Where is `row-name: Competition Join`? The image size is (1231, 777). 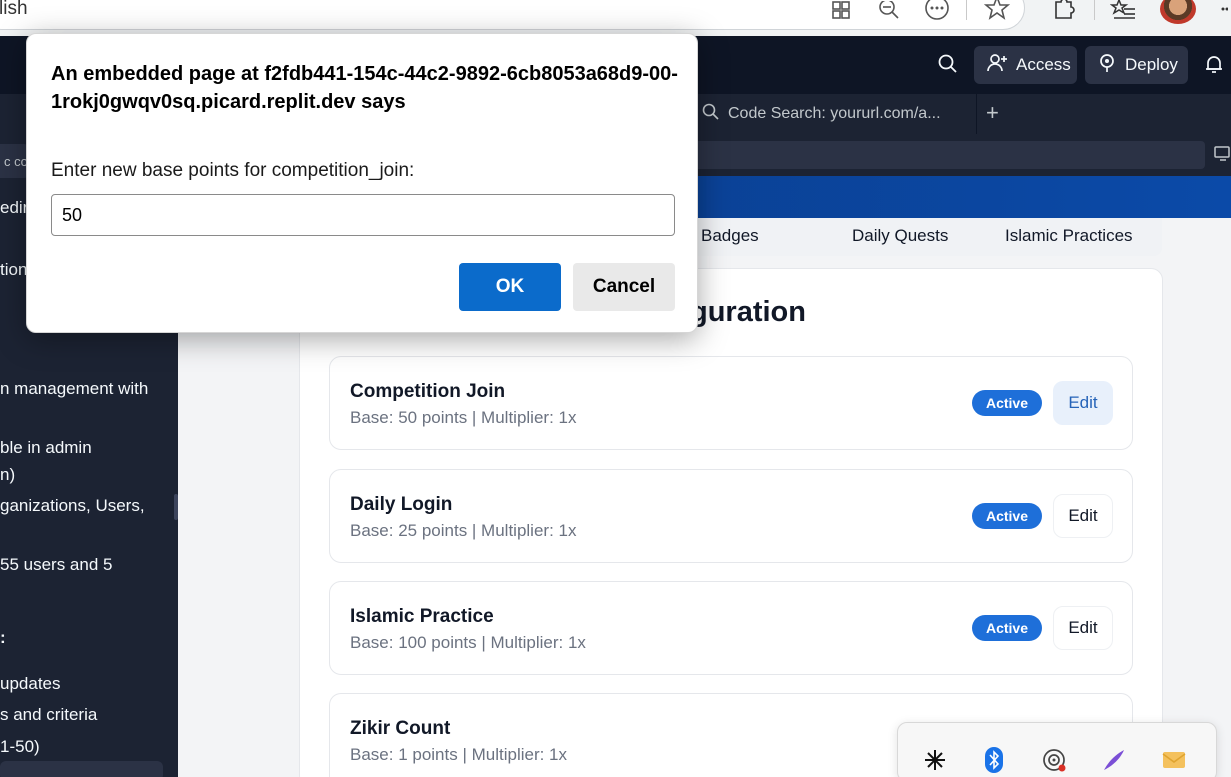
row-name: Competition Join is located at coordinates (428, 391).